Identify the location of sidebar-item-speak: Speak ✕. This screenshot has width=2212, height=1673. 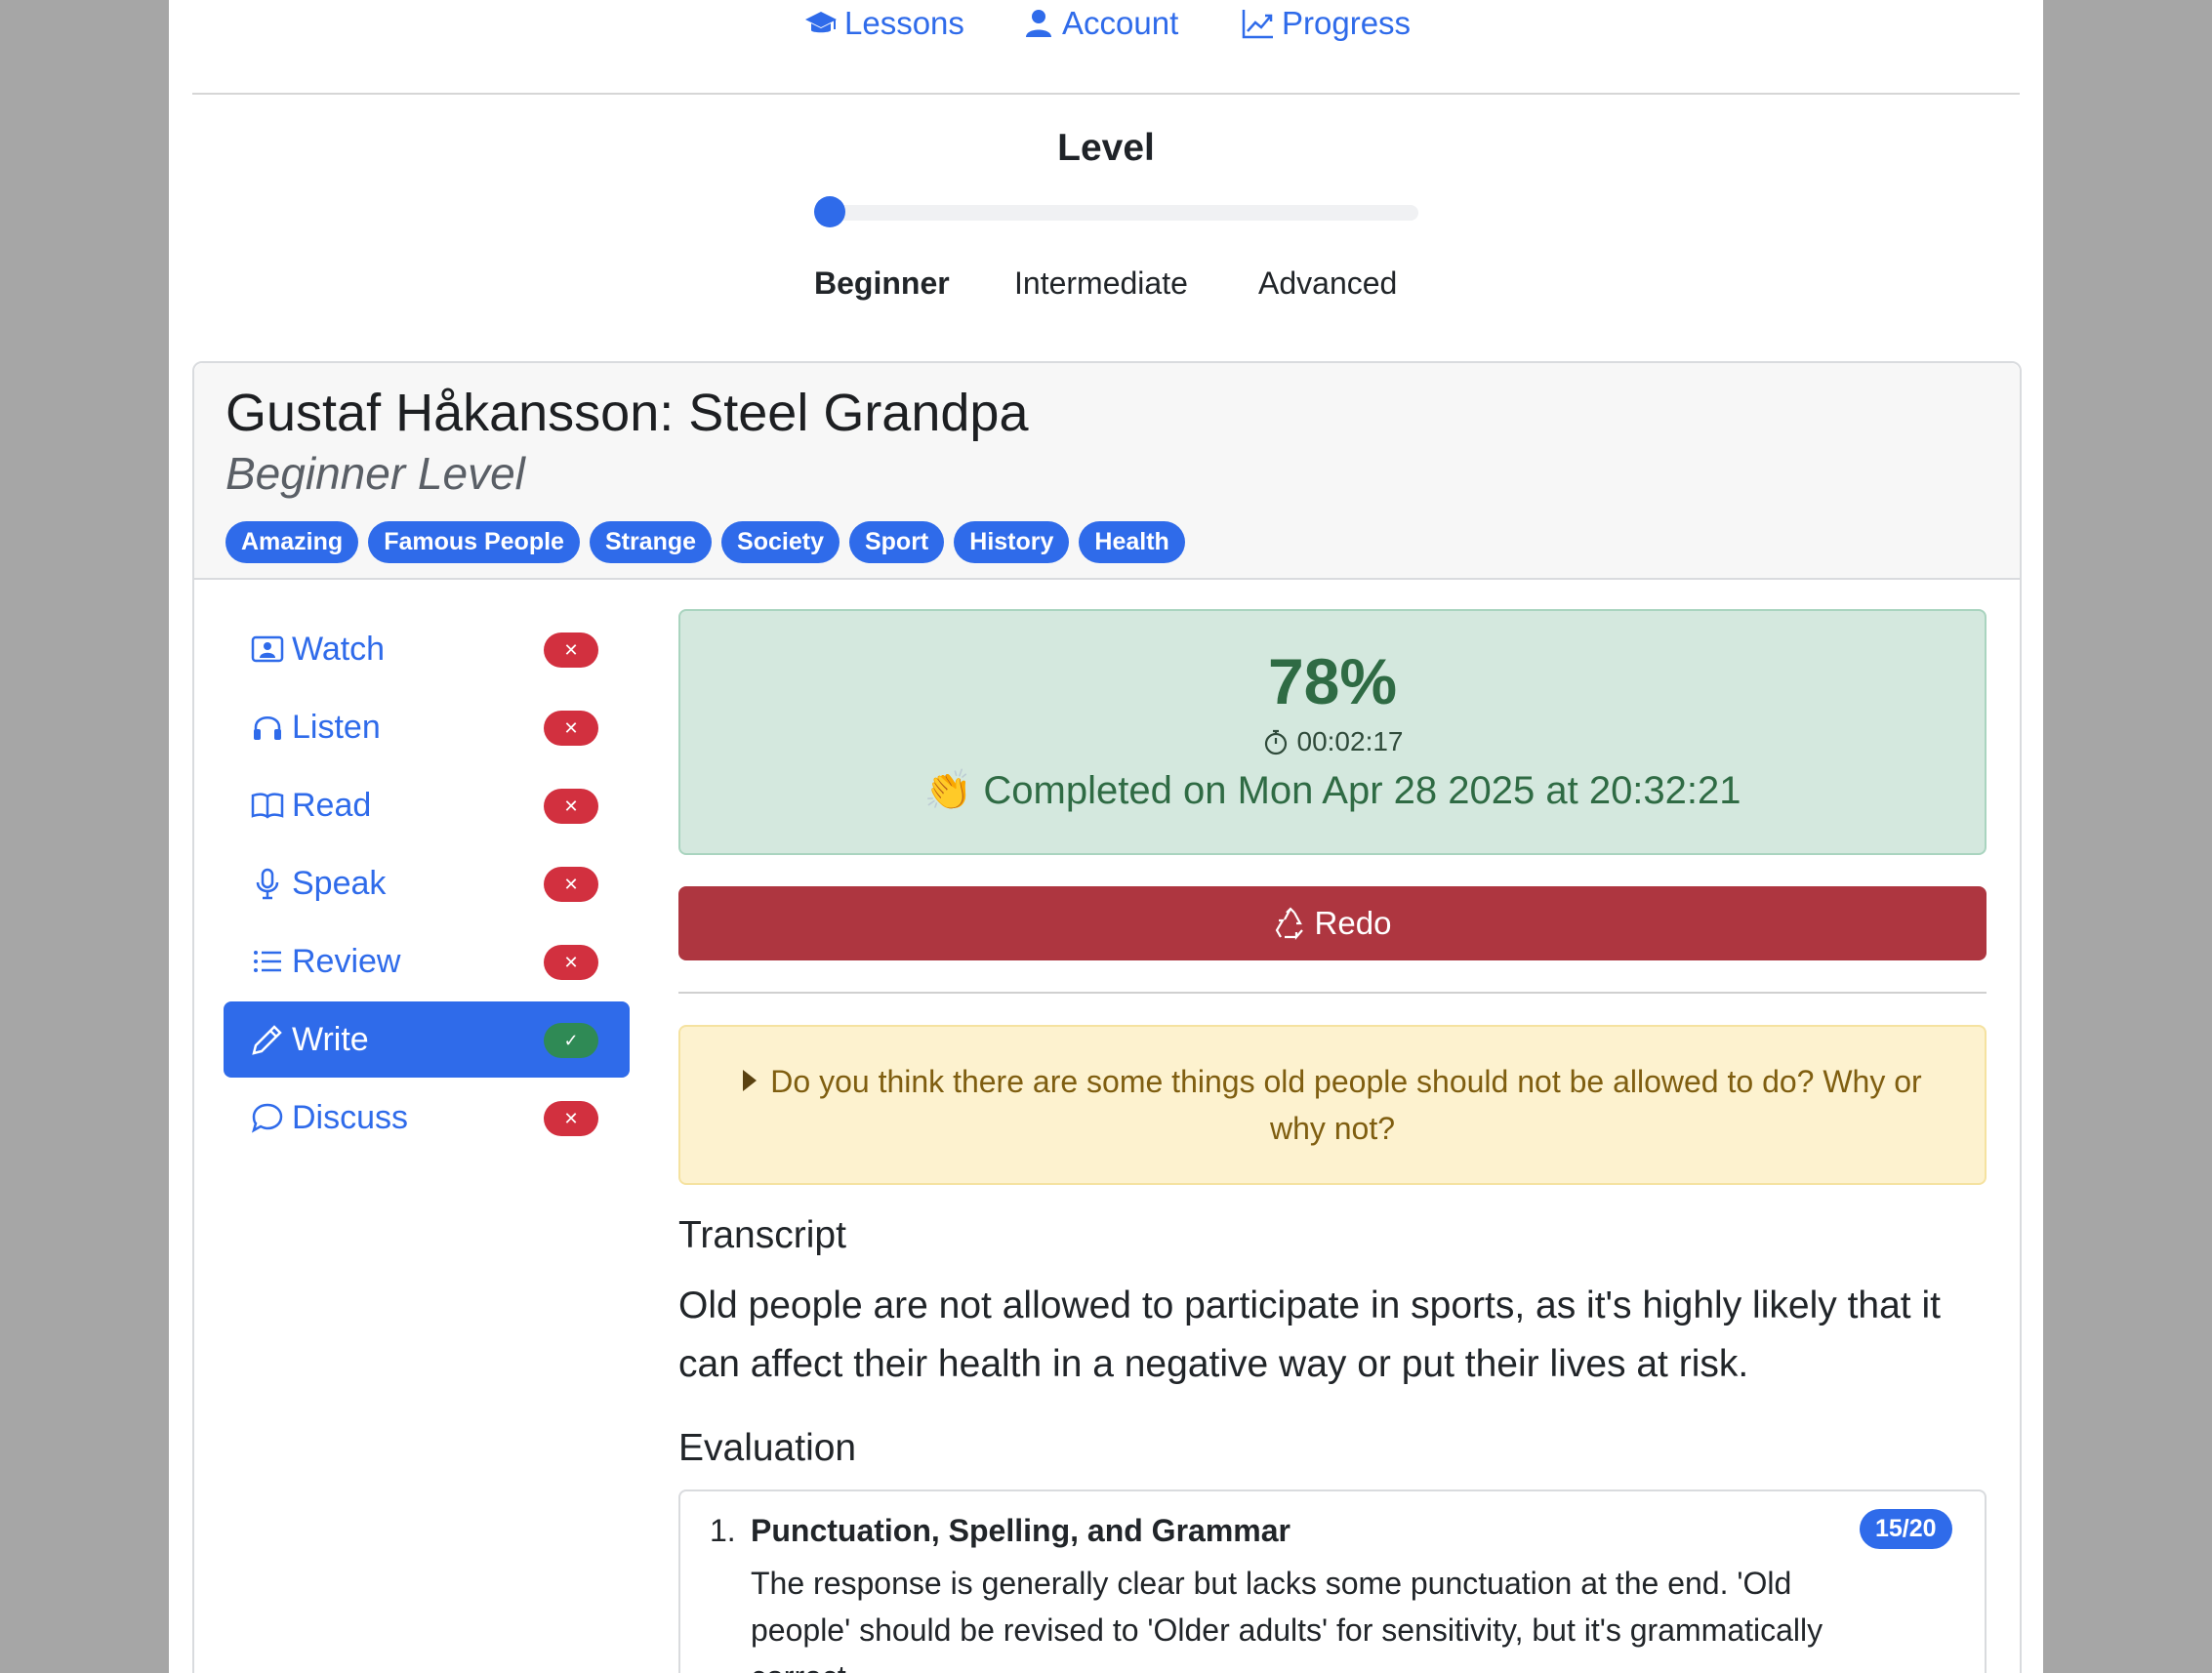
(427, 883).